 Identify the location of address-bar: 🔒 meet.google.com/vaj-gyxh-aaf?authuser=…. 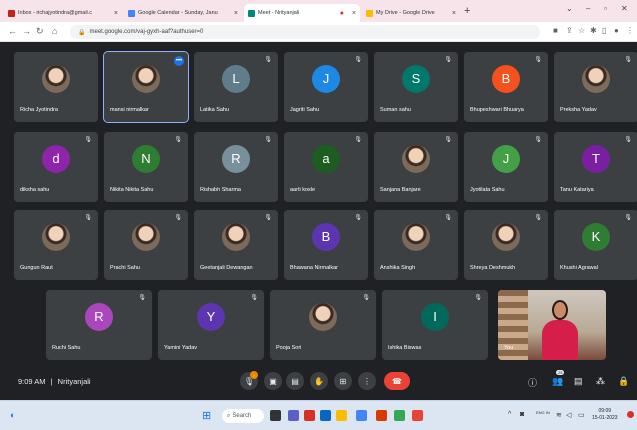
(305, 32).